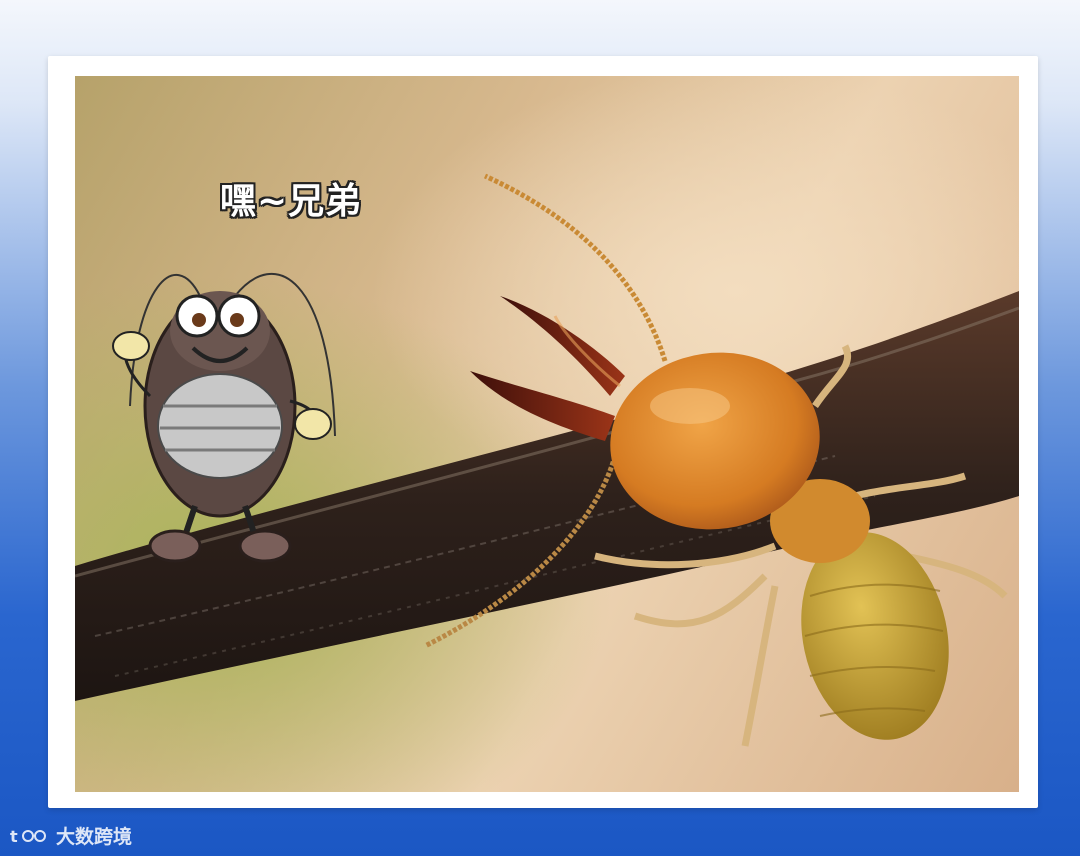 This screenshot has width=1080, height=856. Describe the element at coordinates (28, 836) in the screenshot. I see `logo-icon: t` at that location.